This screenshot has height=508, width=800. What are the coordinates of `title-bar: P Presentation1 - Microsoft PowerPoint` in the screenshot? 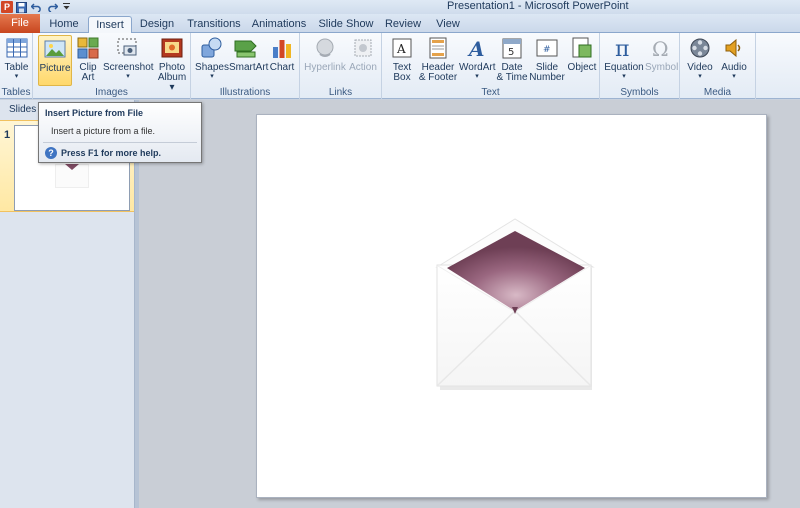 It's located at (400, 7).